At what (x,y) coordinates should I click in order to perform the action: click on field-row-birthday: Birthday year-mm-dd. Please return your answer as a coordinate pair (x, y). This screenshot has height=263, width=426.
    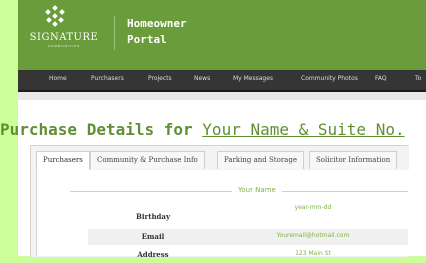
    Looking at the image, I should click on (248, 212).